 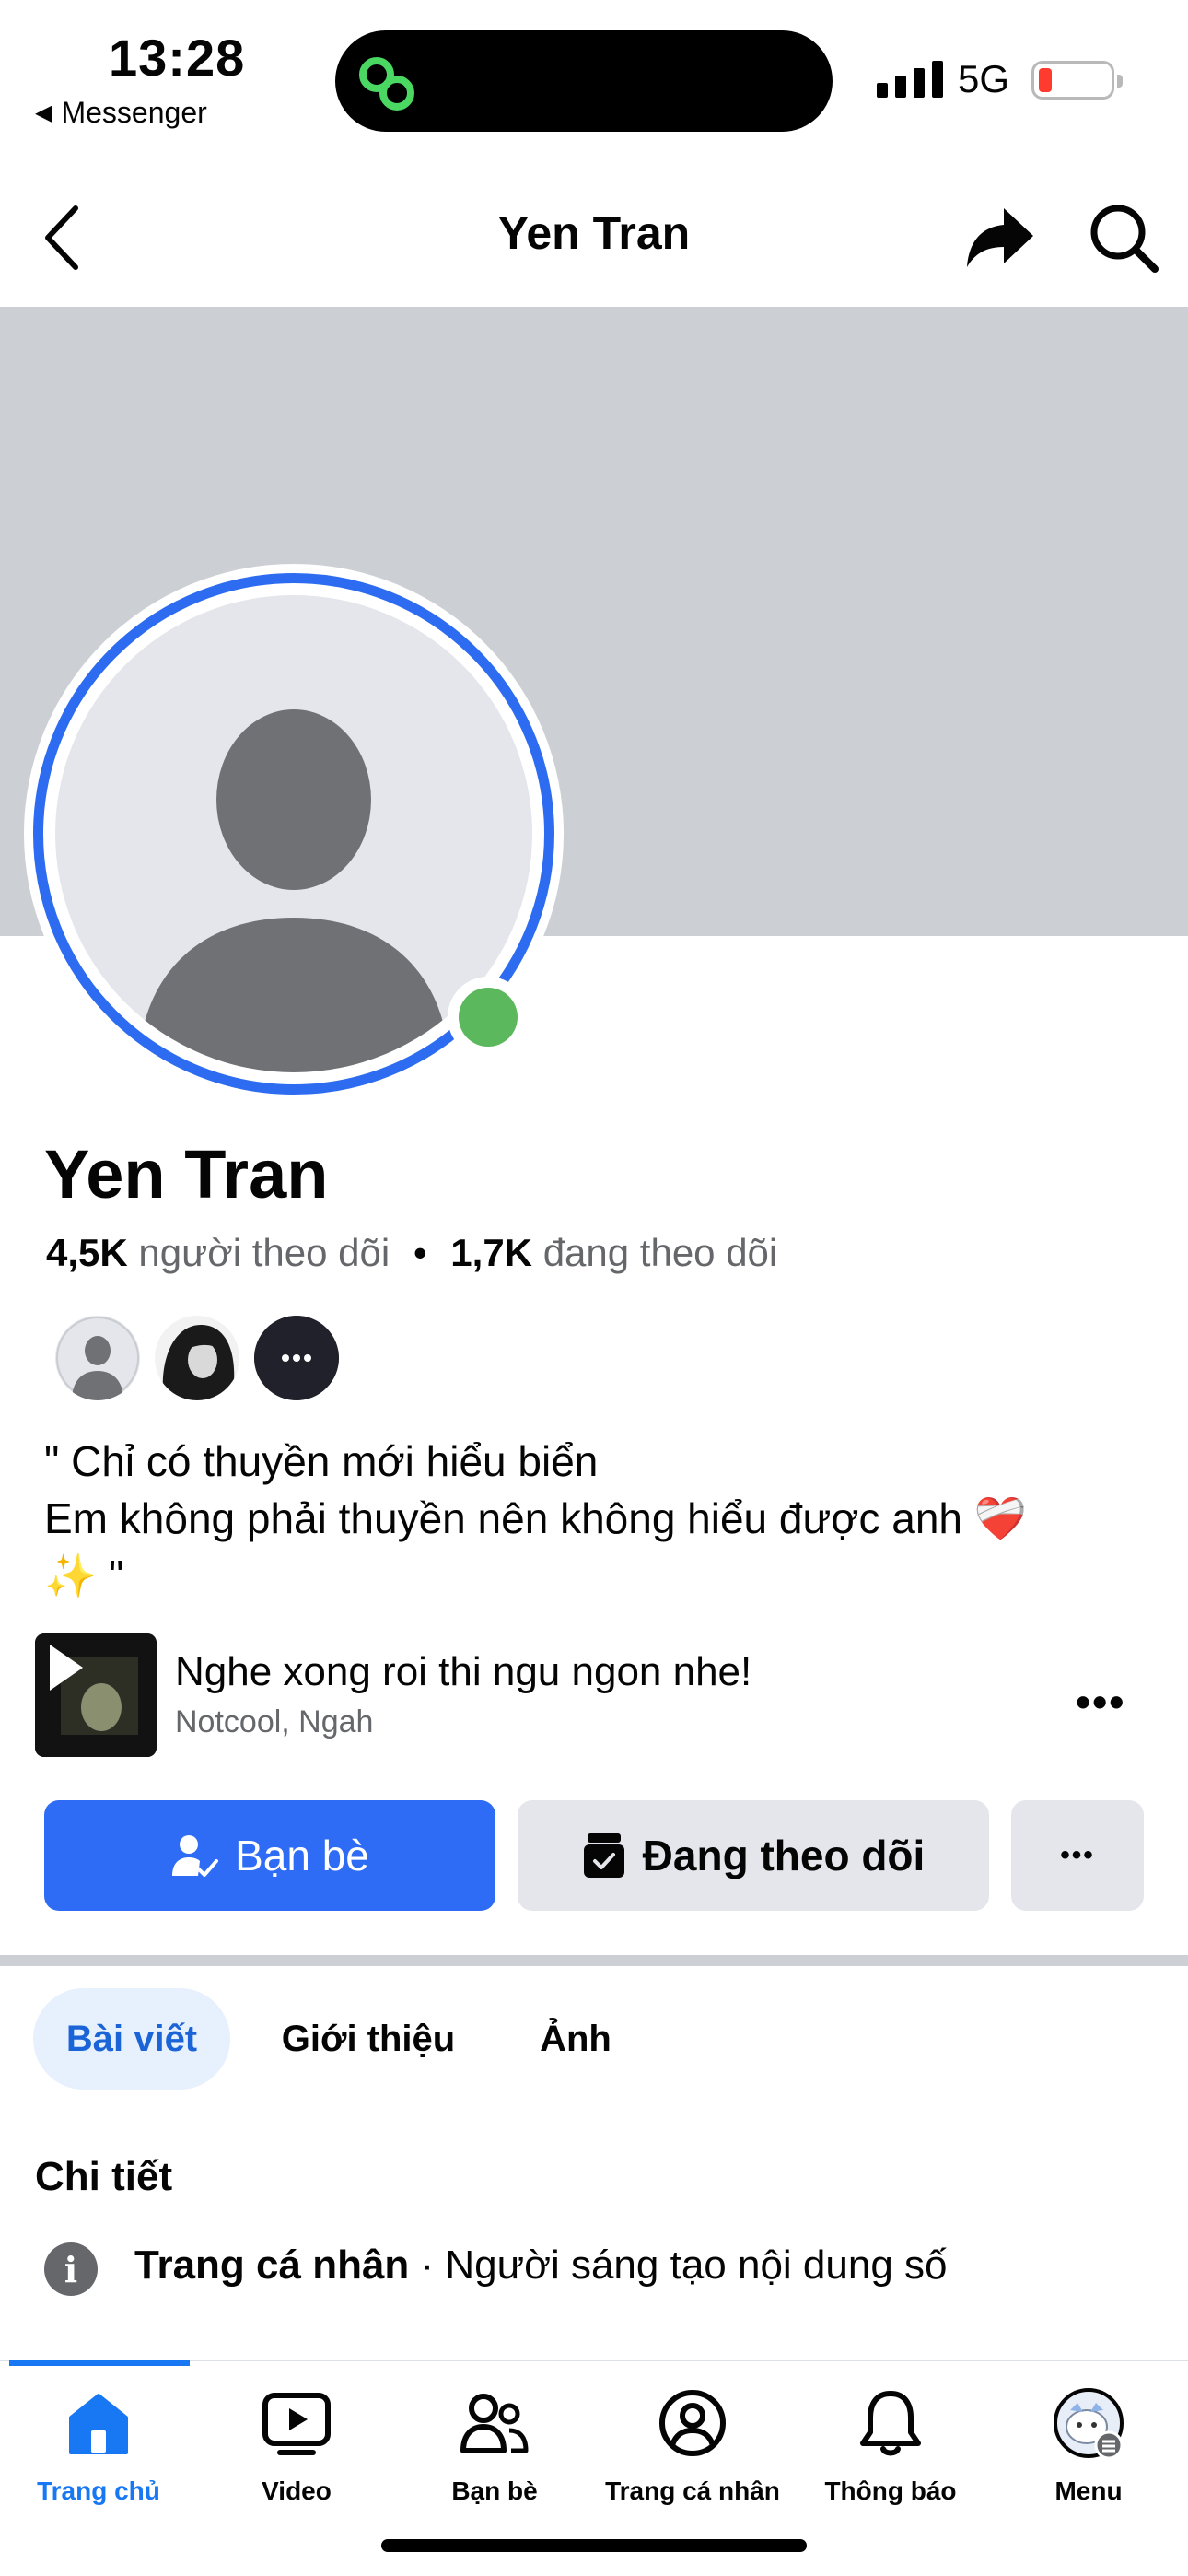 What do you see at coordinates (177, 58) in the screenshot?
I see `status-time: 13:28` at bounding box center [177, 58].